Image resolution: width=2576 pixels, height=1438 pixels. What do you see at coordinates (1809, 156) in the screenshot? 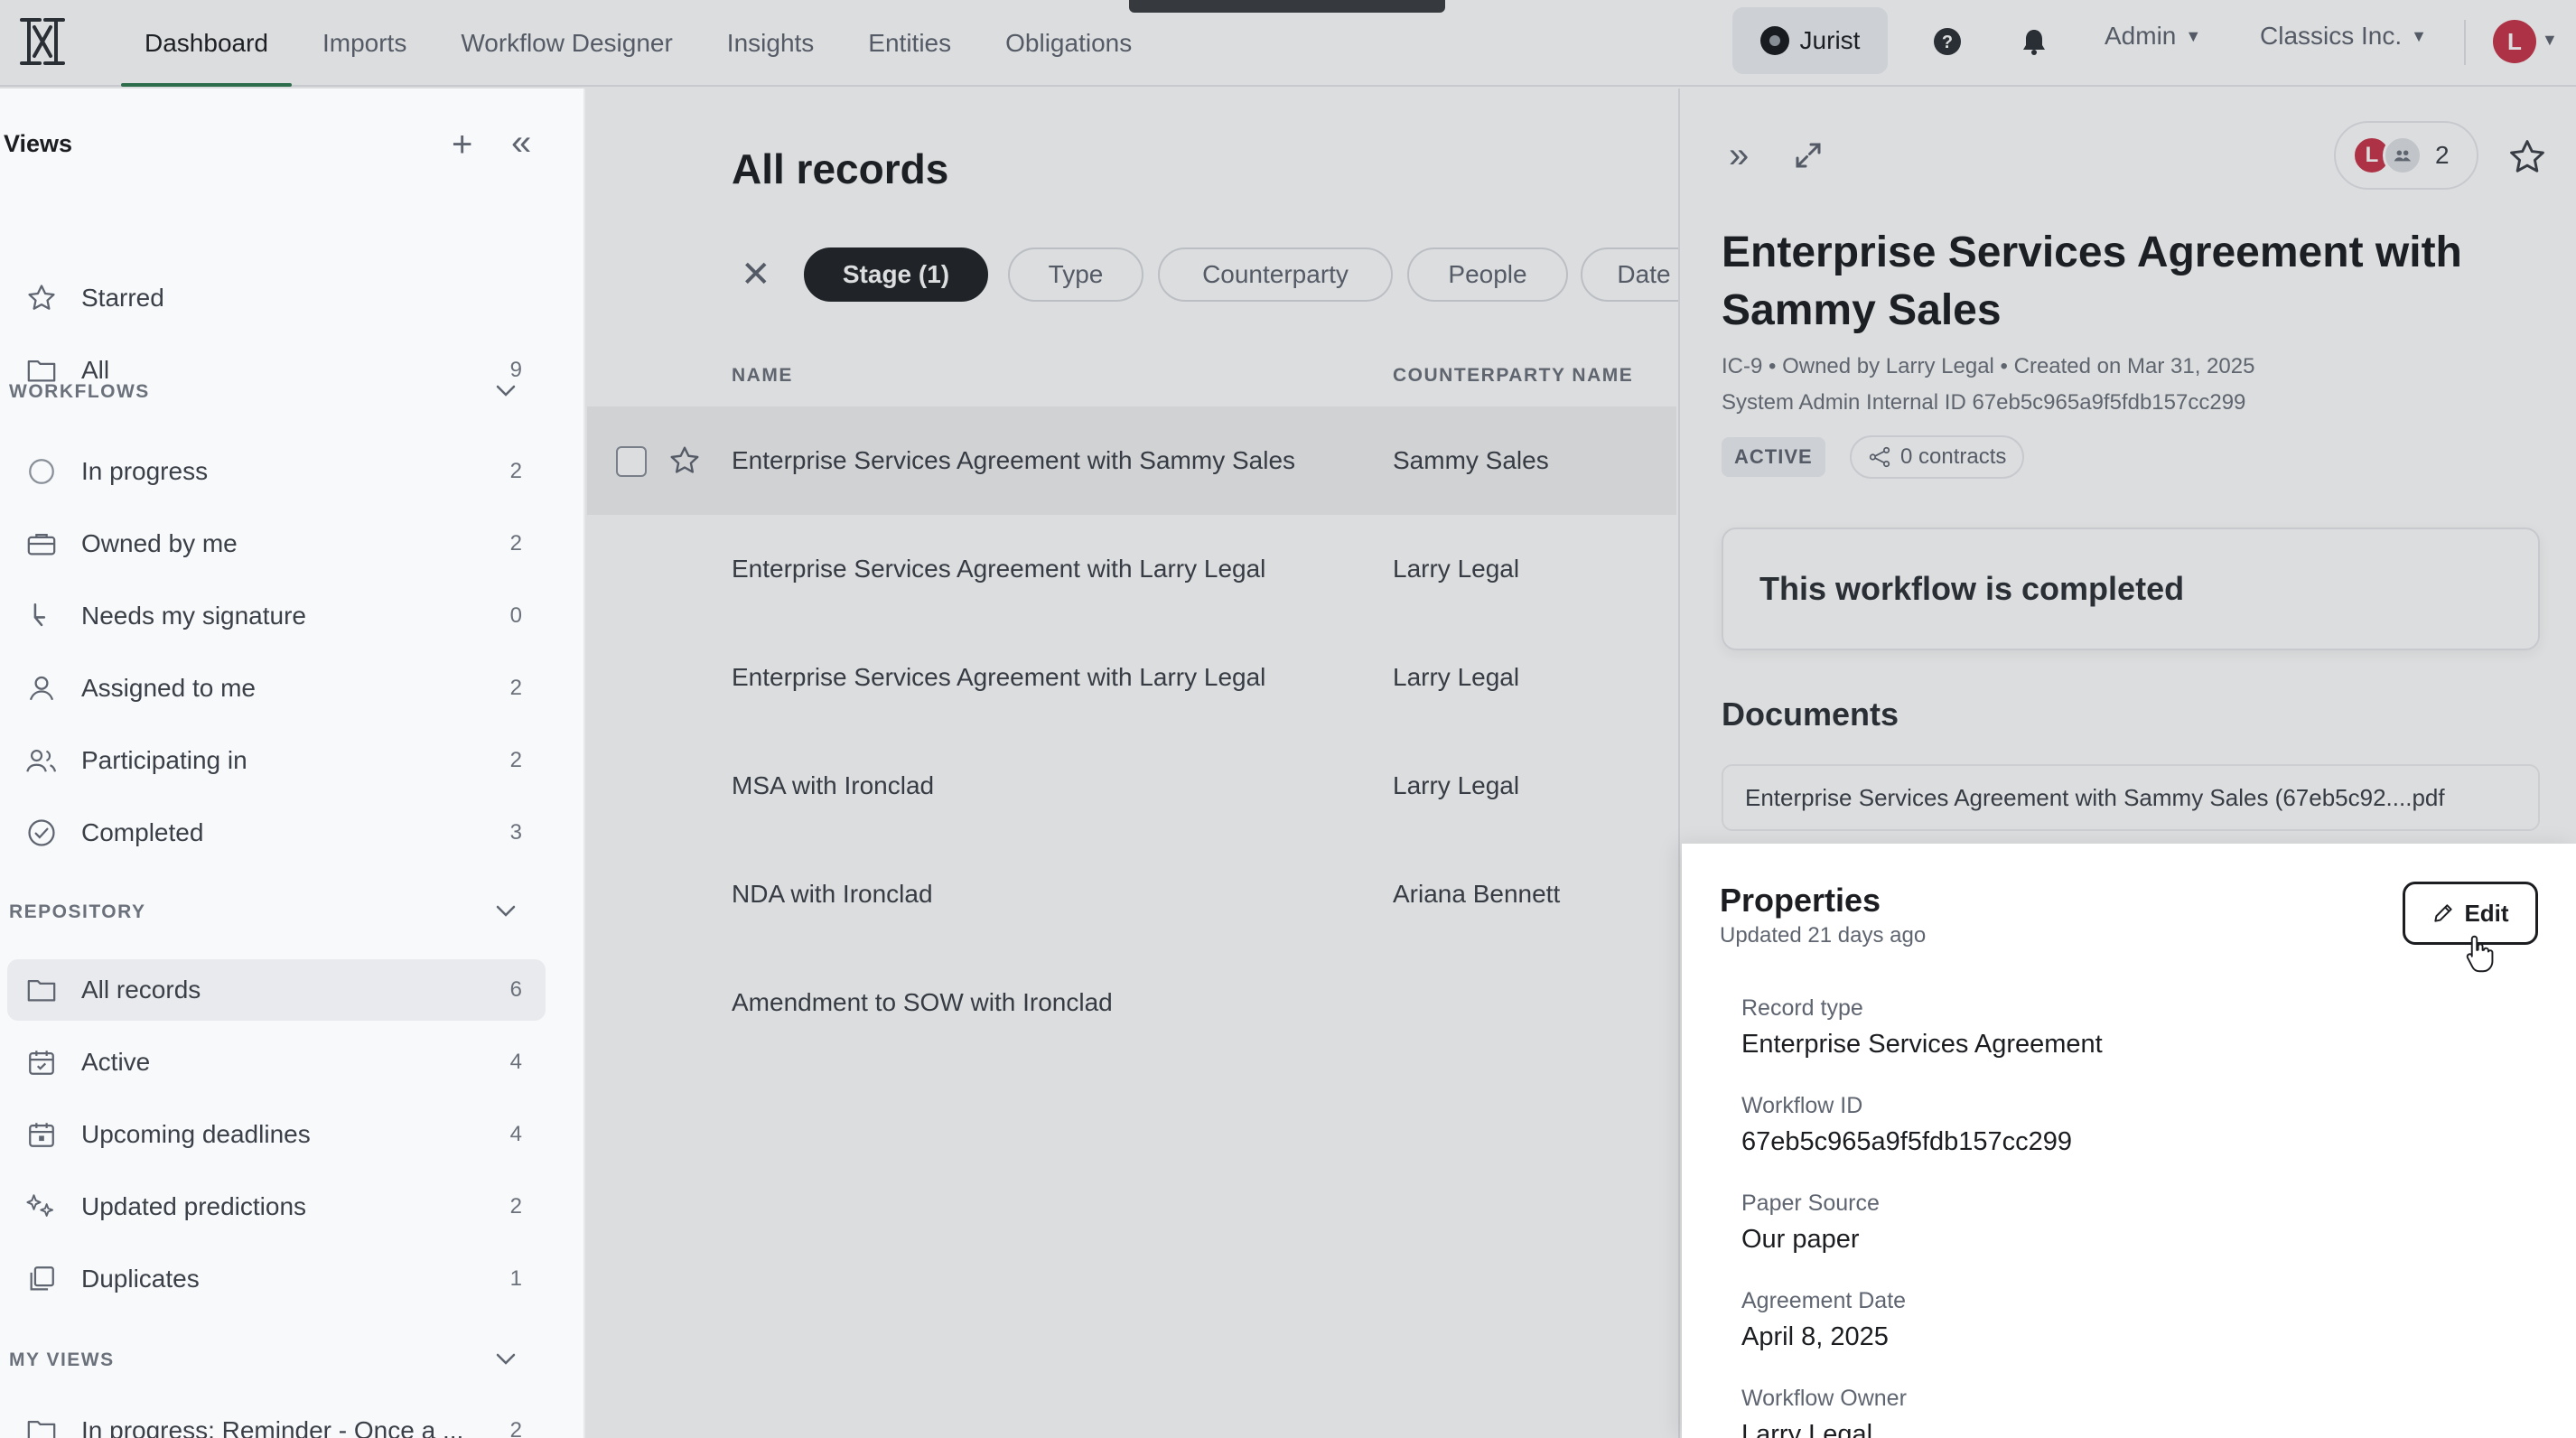
I see `expand-icon` at bounding box center [1809, 156].